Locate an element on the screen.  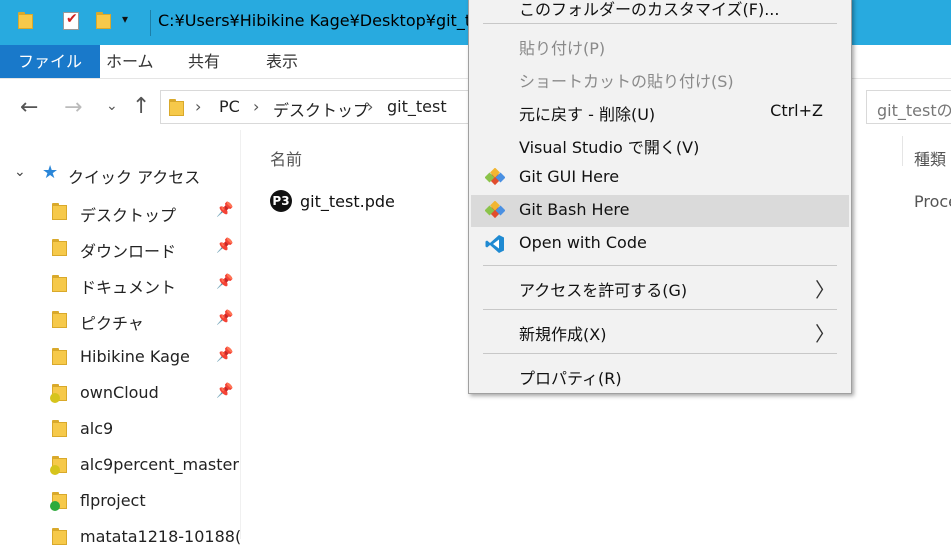
title-separator is located at coordinates (150, 23).